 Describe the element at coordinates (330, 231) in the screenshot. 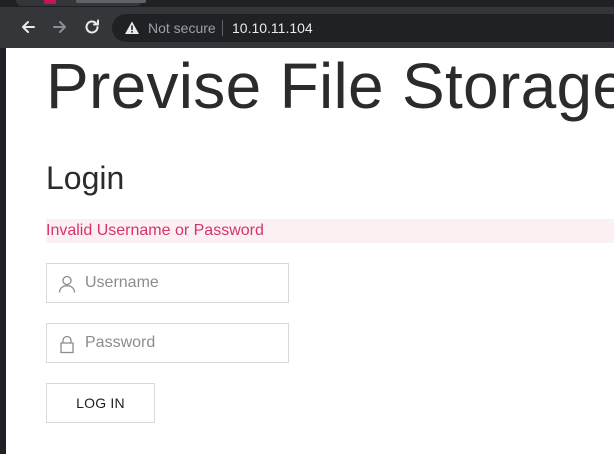

I see `error-alert: Invalid Username or Password` at that location.